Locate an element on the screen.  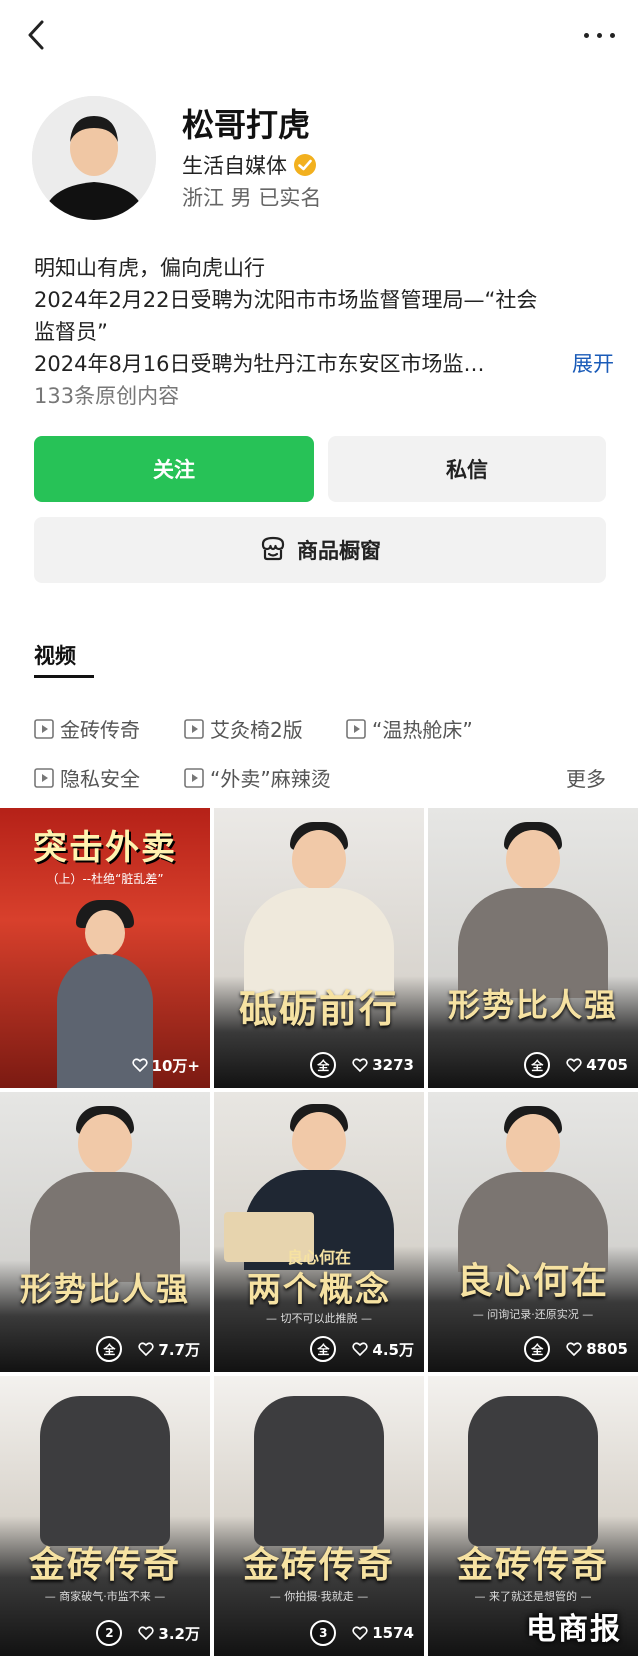
video-stats: 全 8805 is located at coordinates (533, 1349).